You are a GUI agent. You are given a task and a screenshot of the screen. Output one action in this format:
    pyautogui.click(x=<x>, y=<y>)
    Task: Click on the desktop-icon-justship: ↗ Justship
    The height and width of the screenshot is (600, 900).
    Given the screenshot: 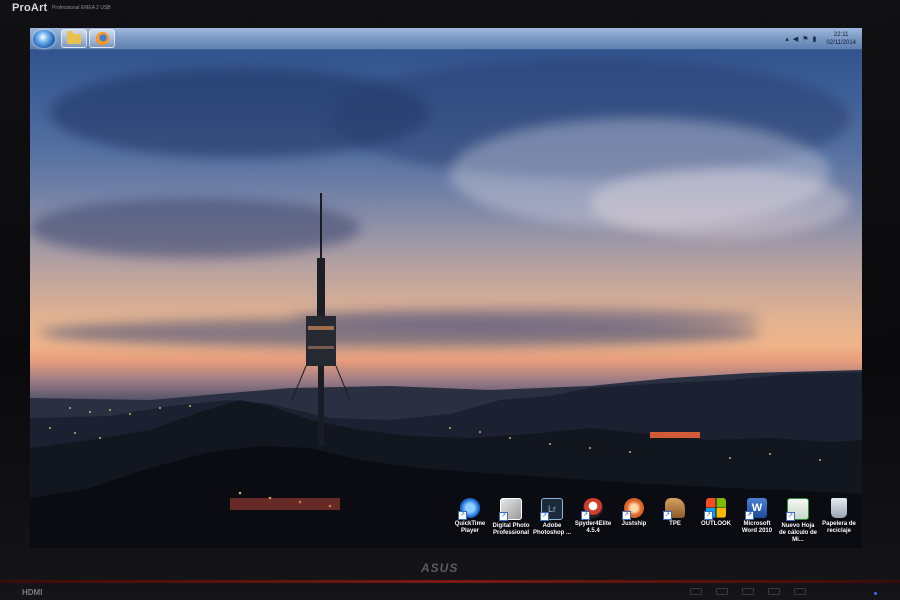 What is the action you would take?
    pyautogui.click(x=634, y=513)
    